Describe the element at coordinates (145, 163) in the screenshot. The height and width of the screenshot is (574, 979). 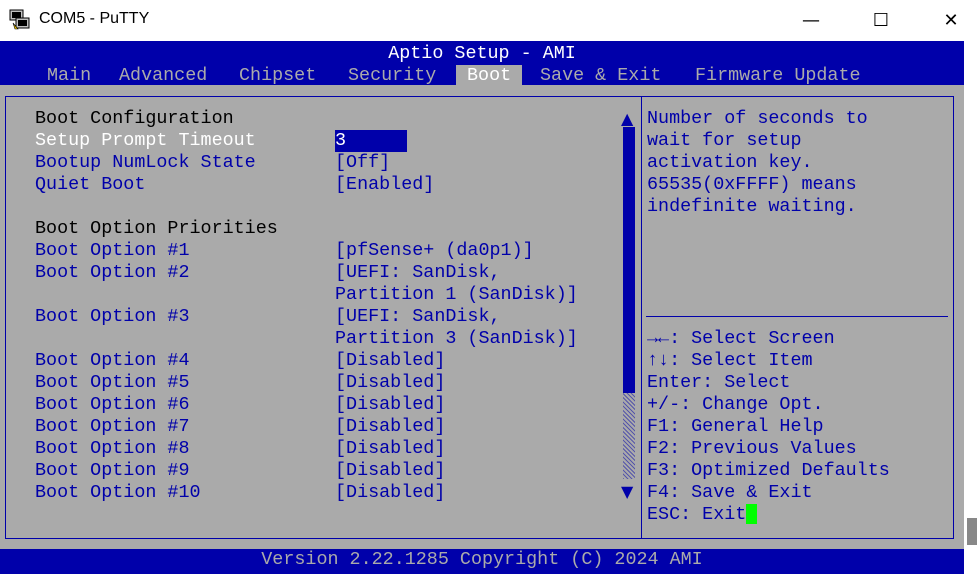
I see `bootup-numlock-label: Bootup NumLock State` at that location.